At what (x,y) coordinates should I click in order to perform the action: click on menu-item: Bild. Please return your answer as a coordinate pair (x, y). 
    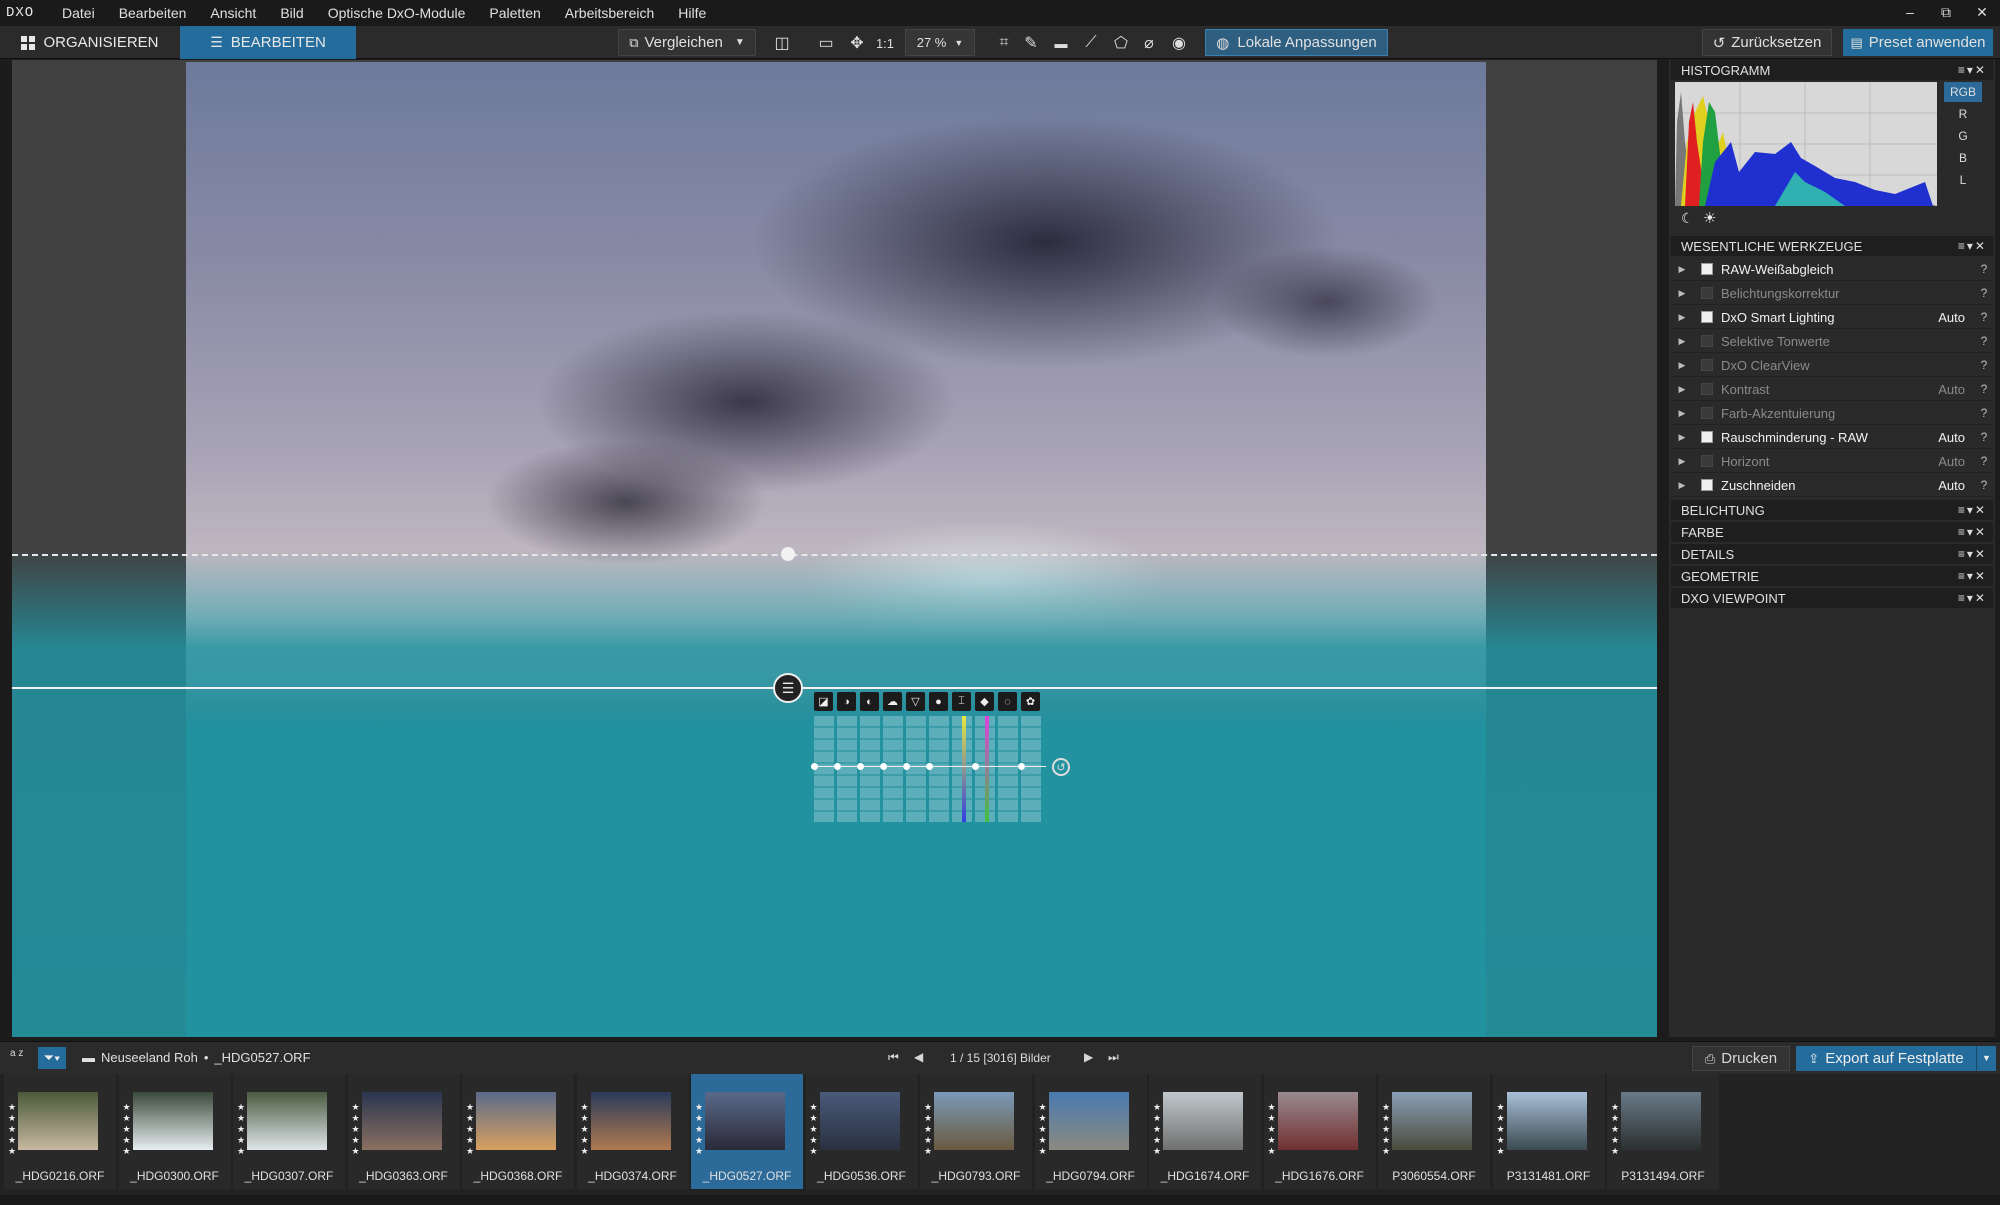
    Looking at the image, I should click on (291, 13).